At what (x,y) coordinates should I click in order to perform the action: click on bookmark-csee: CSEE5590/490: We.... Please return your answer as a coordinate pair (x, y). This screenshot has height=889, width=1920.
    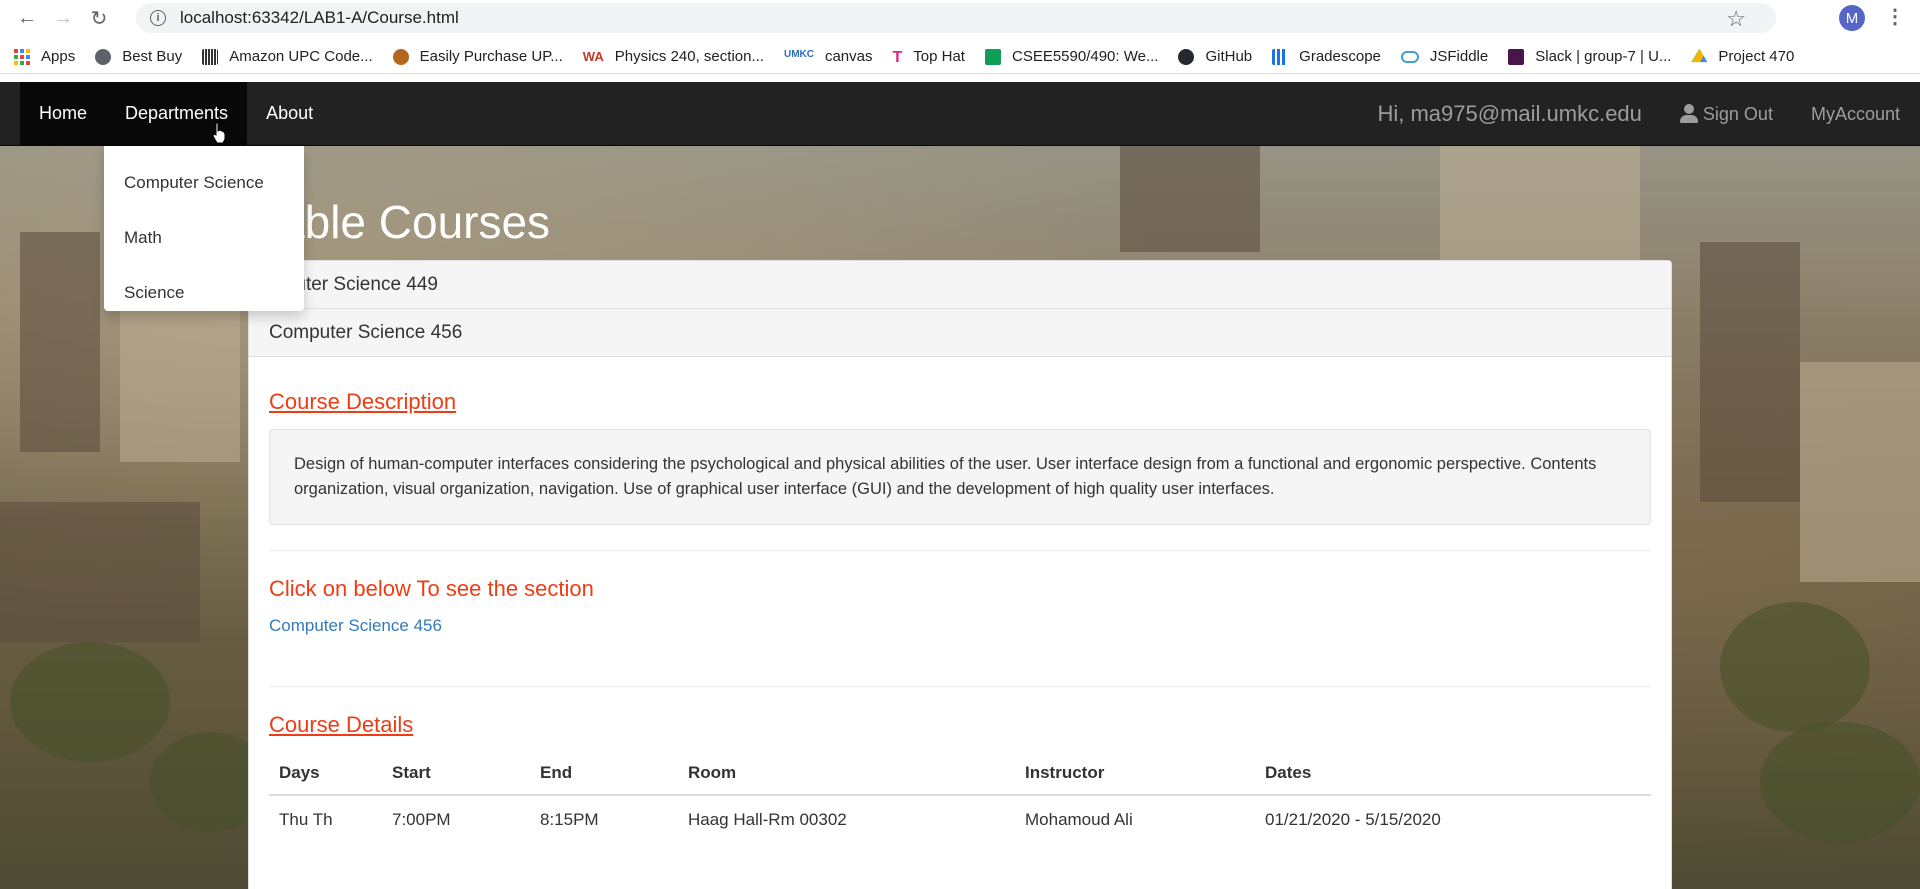
    Looking at the image, I should click on (1071, 56).